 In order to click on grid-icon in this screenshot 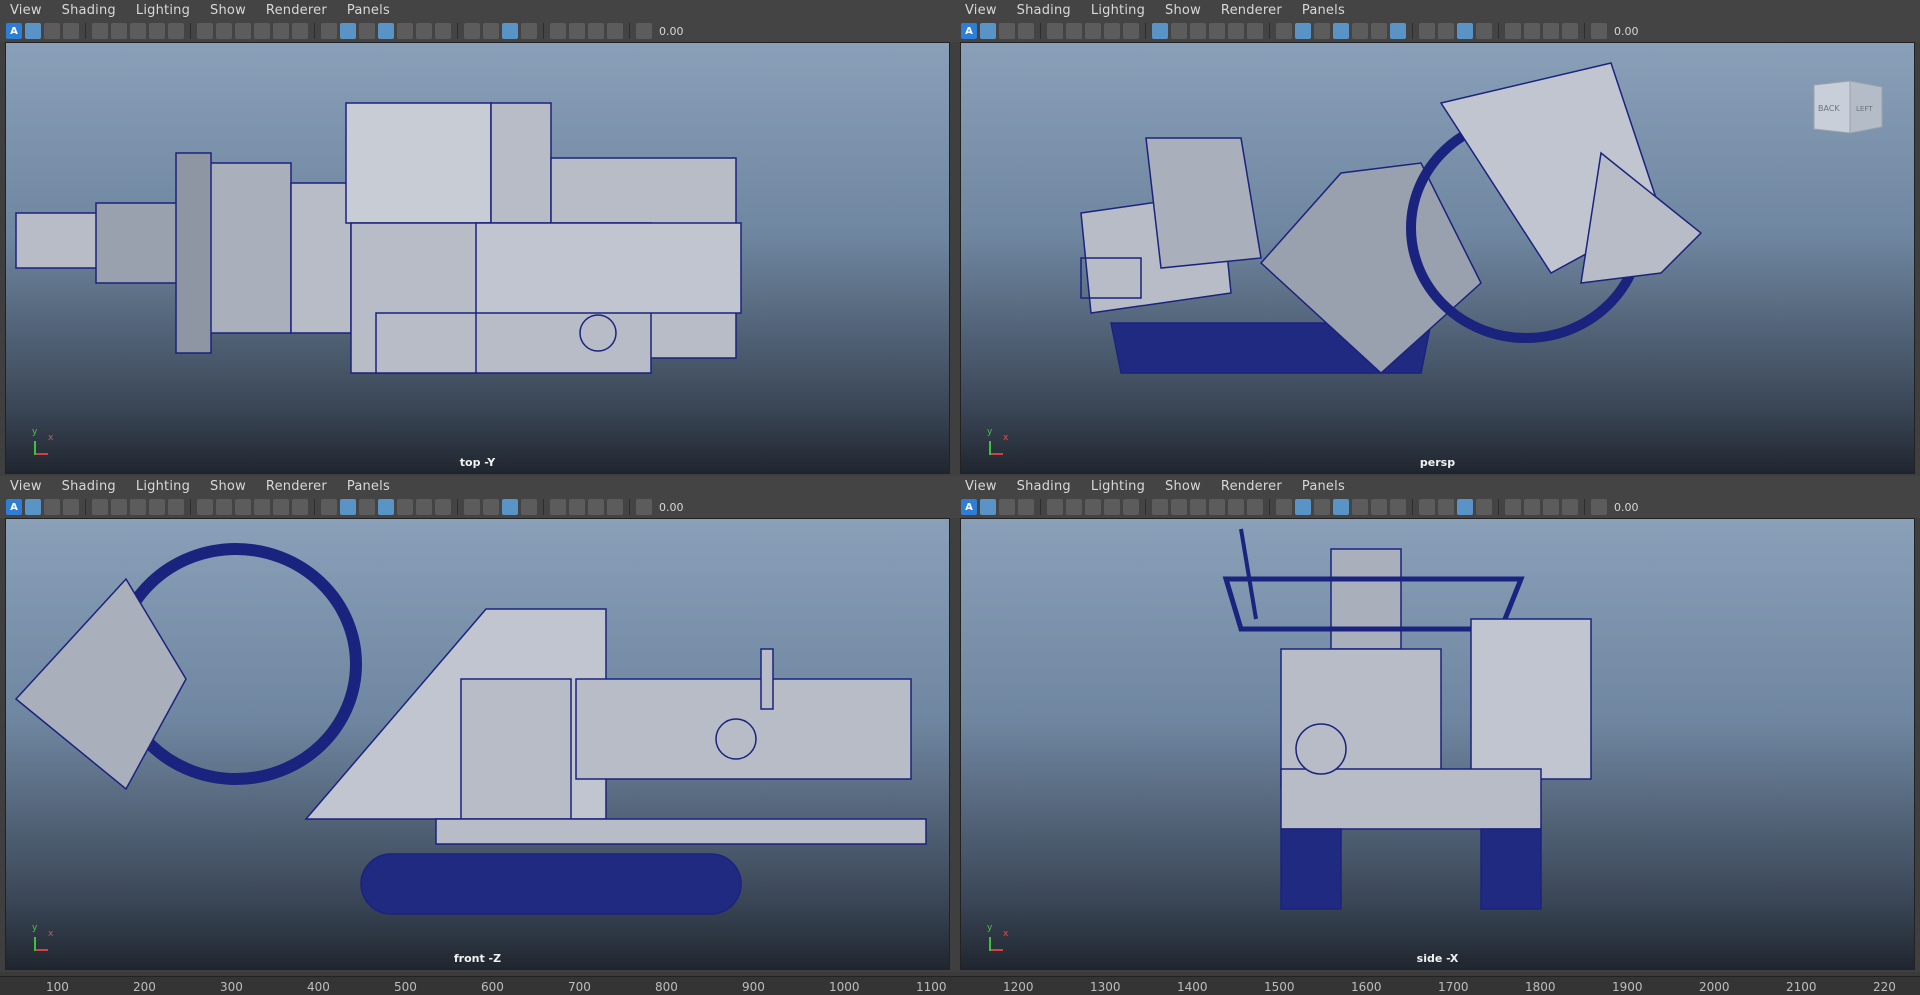, I will do `click(1160, 31)`.